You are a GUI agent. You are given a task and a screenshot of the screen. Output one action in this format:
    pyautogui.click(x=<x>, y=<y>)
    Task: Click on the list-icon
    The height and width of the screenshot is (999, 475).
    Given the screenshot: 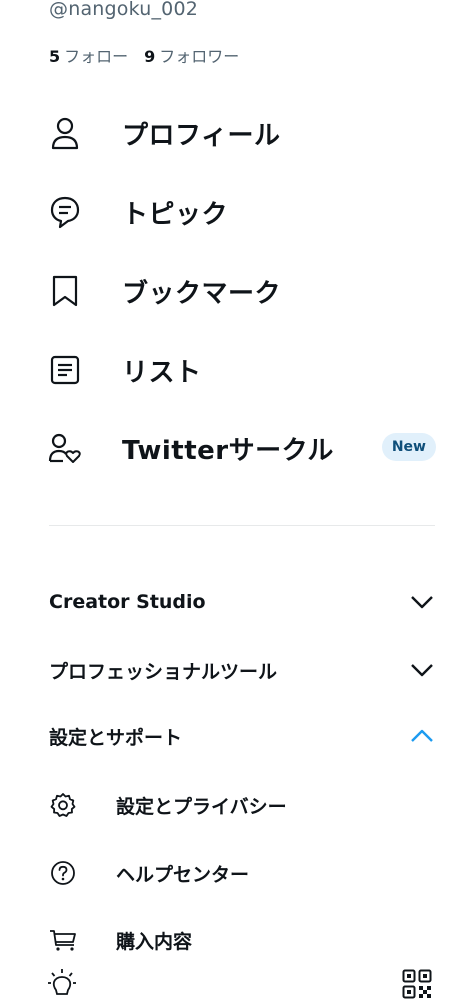 What is the action you would take?
    pyautogui.click(x=65, y=370)
    